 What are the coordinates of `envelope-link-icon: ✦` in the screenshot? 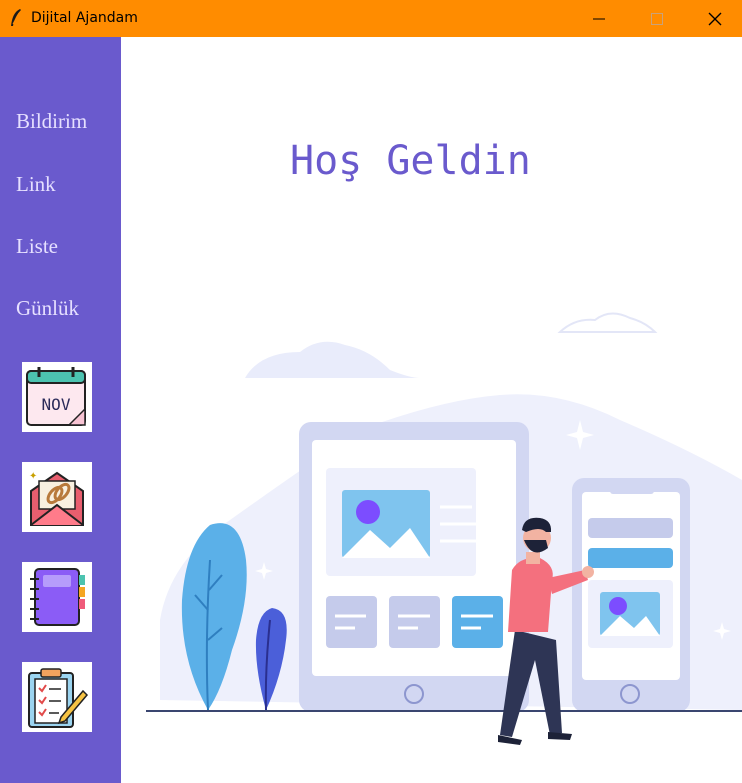 It's located at (56, 498).